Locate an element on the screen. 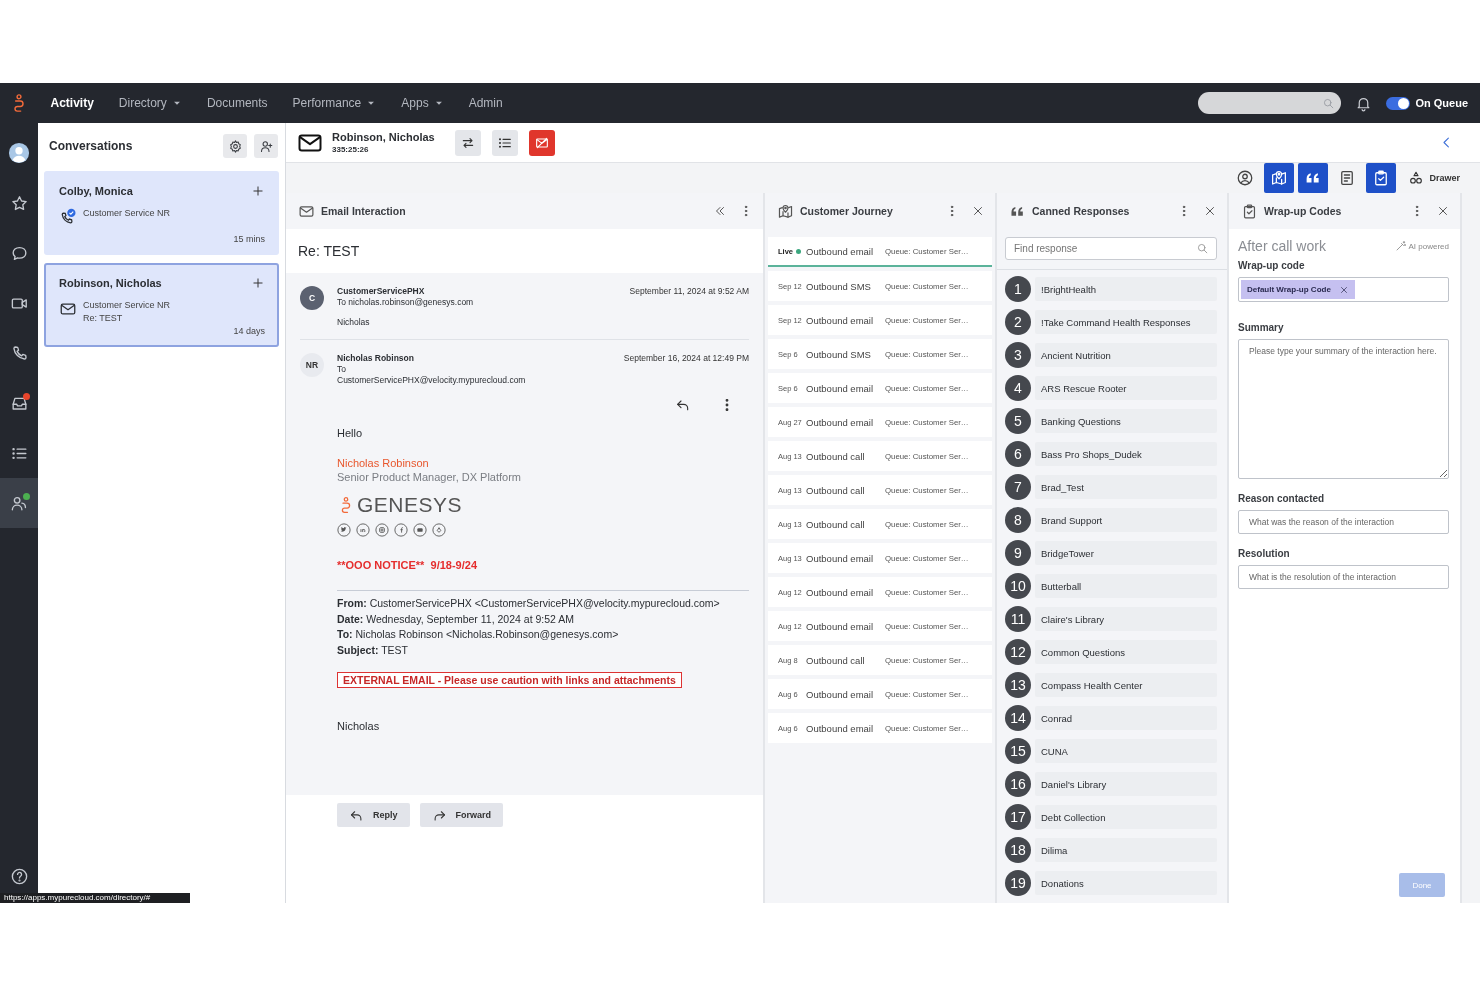 This screenshot has height=987, width=1480. canned-response-item: Dilima is located at coordinates (1126, 850).